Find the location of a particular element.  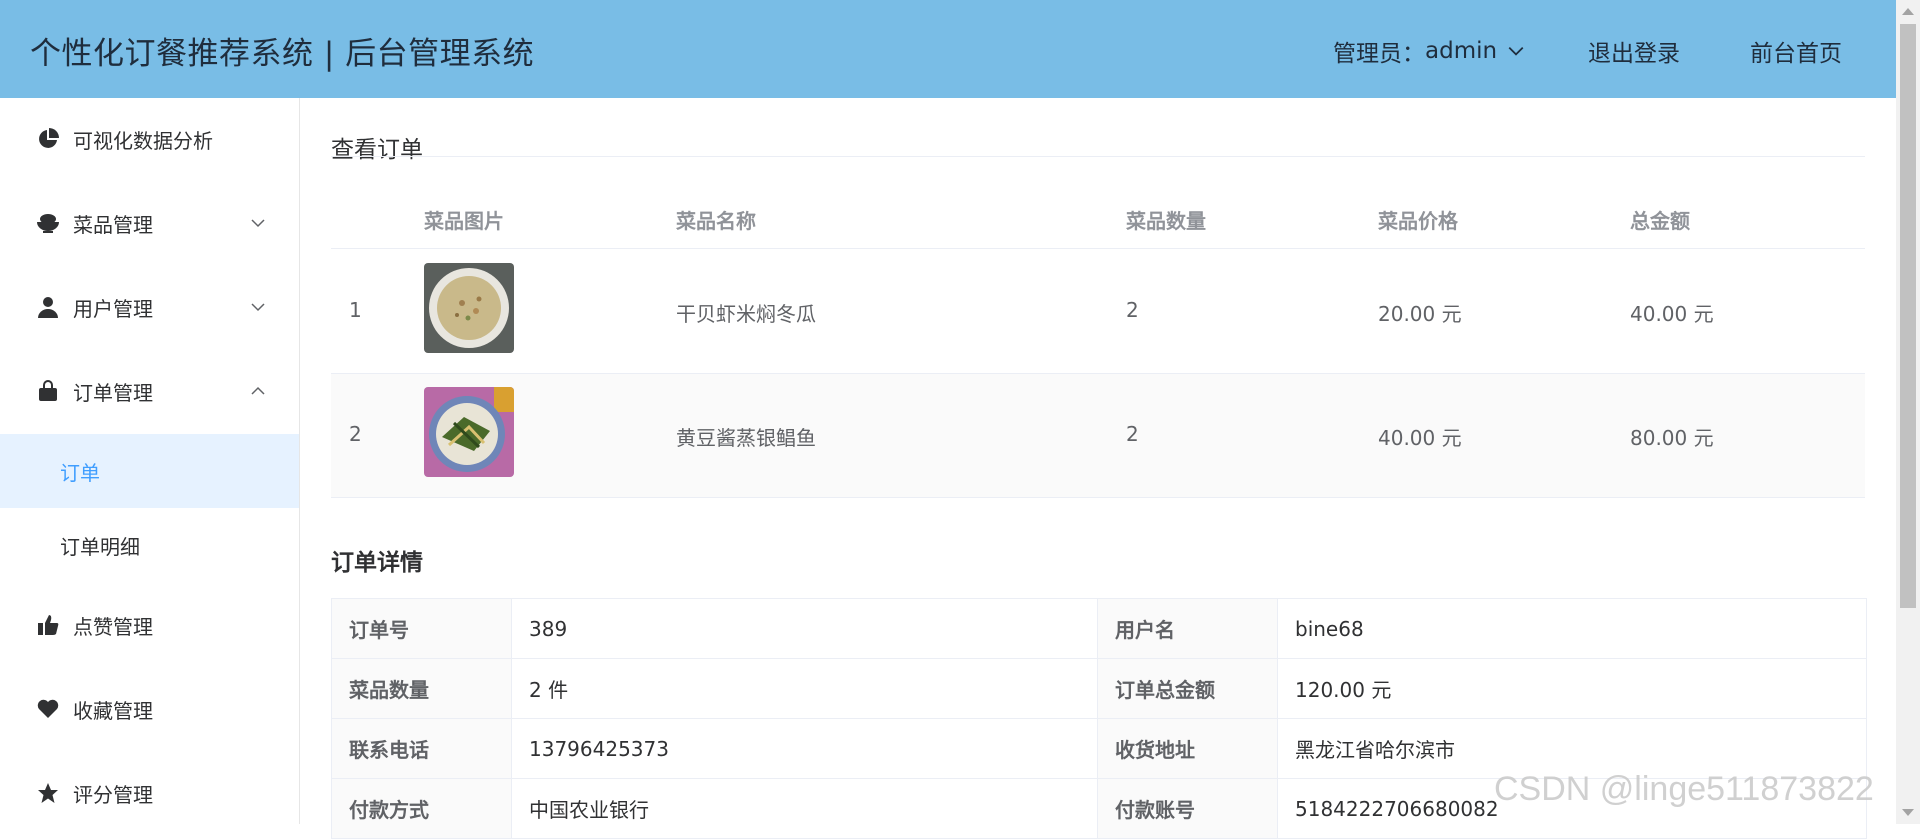

admin-label: 管理员： is located at coordinates (1379, 54).